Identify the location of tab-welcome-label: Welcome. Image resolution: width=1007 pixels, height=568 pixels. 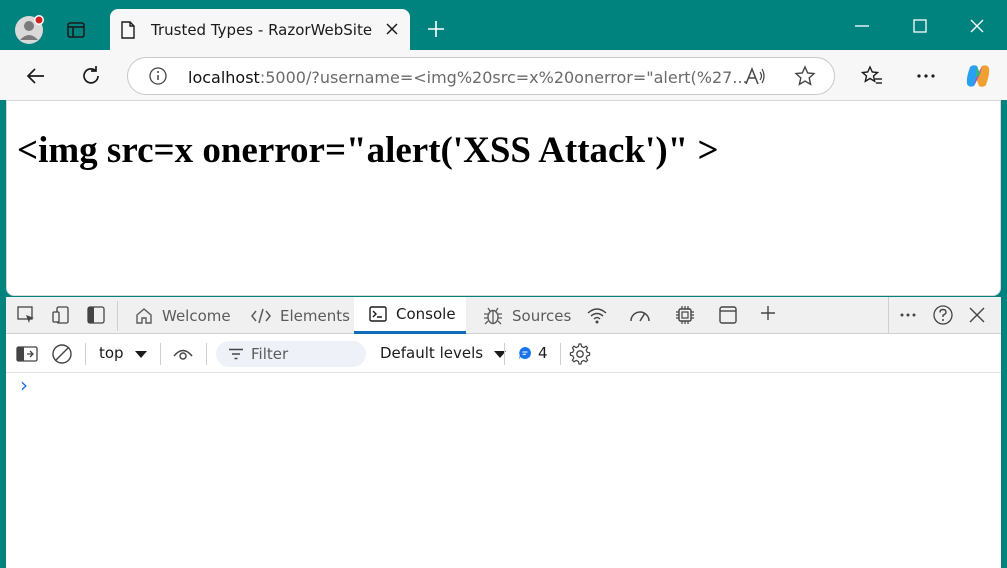
(196, 315).